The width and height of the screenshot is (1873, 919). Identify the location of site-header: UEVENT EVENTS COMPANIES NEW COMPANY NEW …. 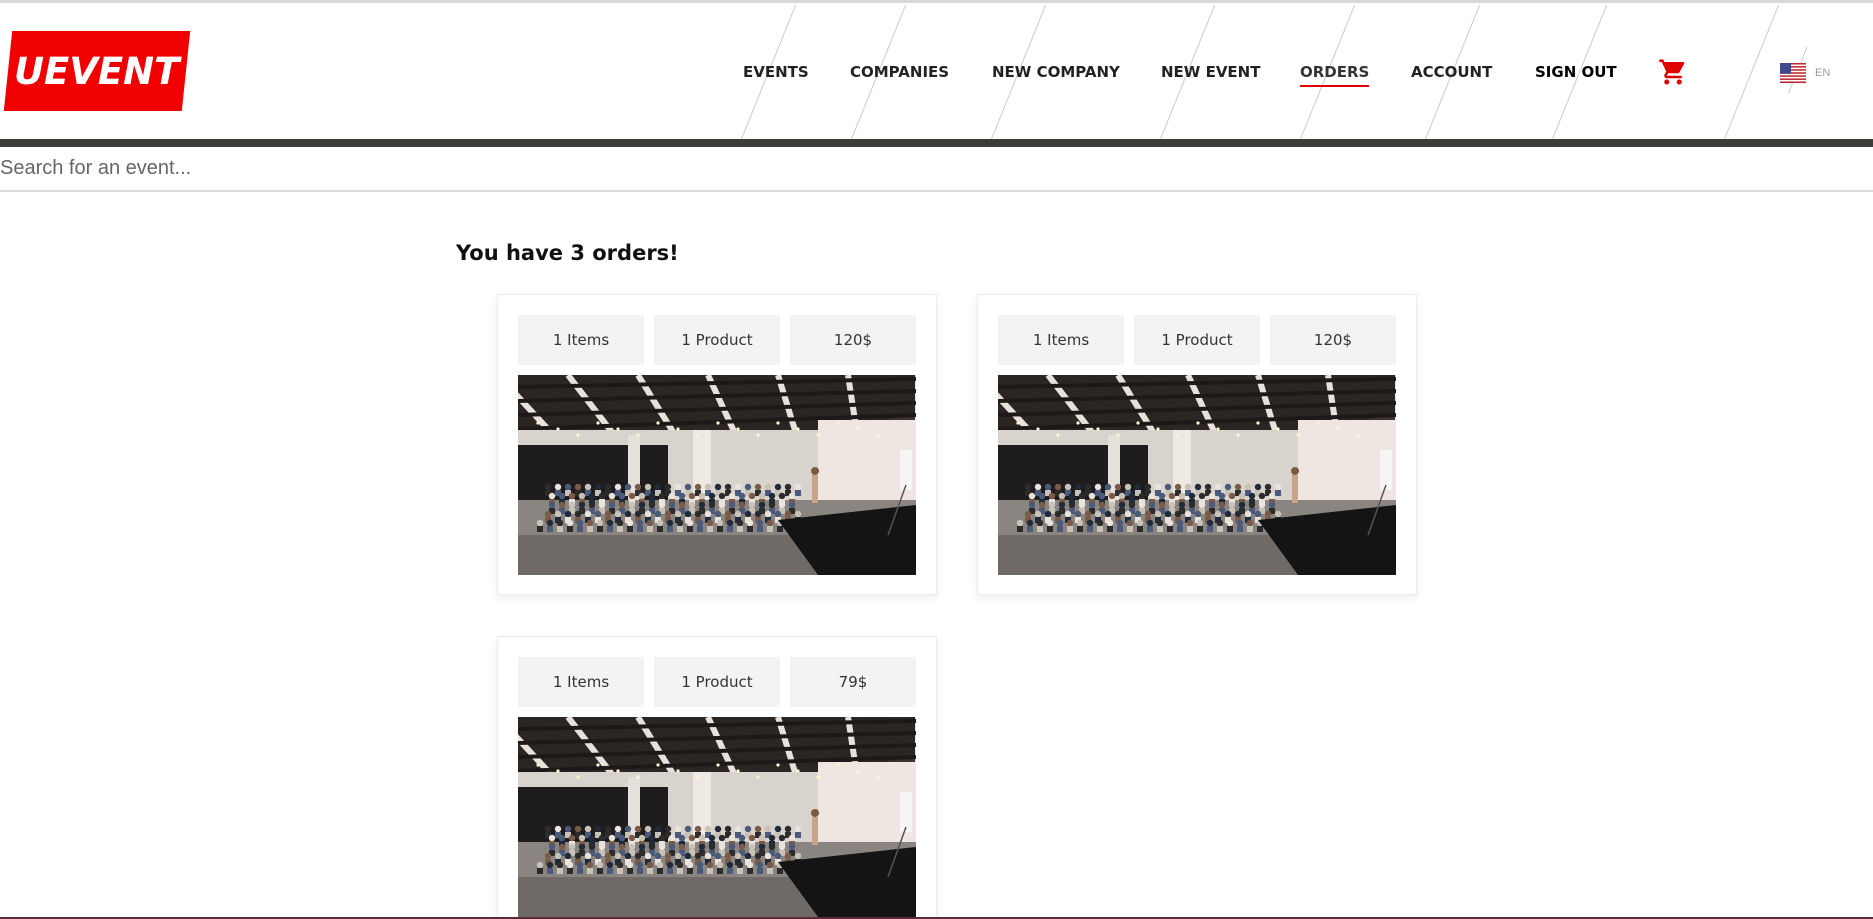
(936, 71).